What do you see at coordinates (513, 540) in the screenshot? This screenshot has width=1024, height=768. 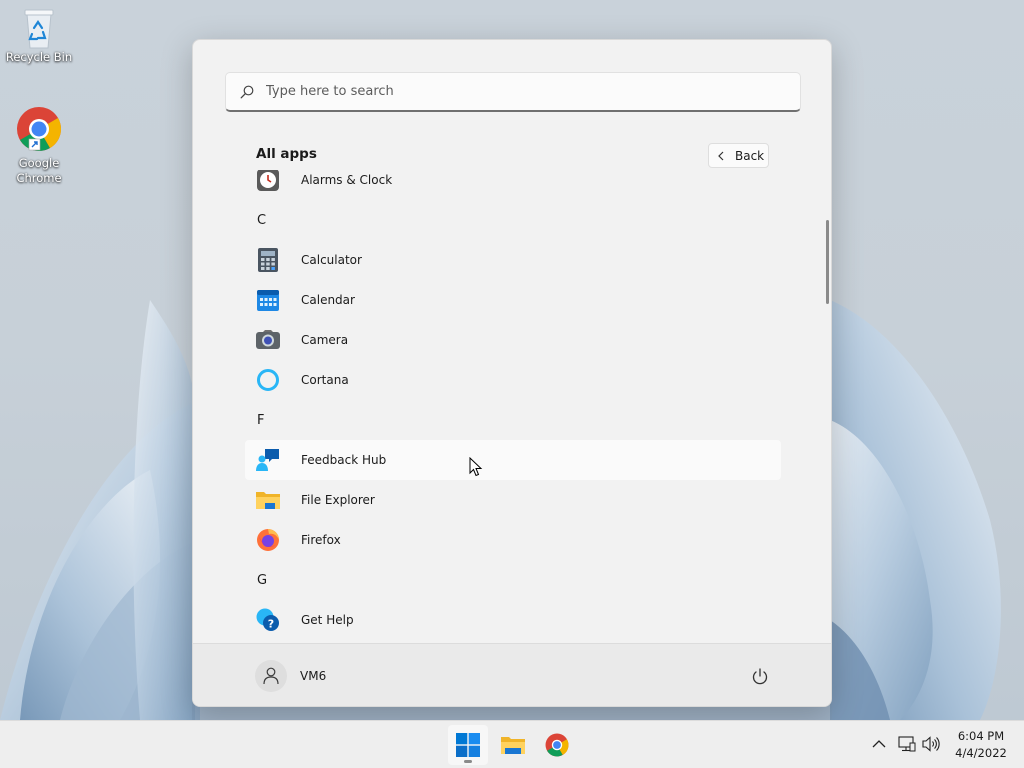 I see `app-firefox: Firefox` at bounding box center [513, 540].